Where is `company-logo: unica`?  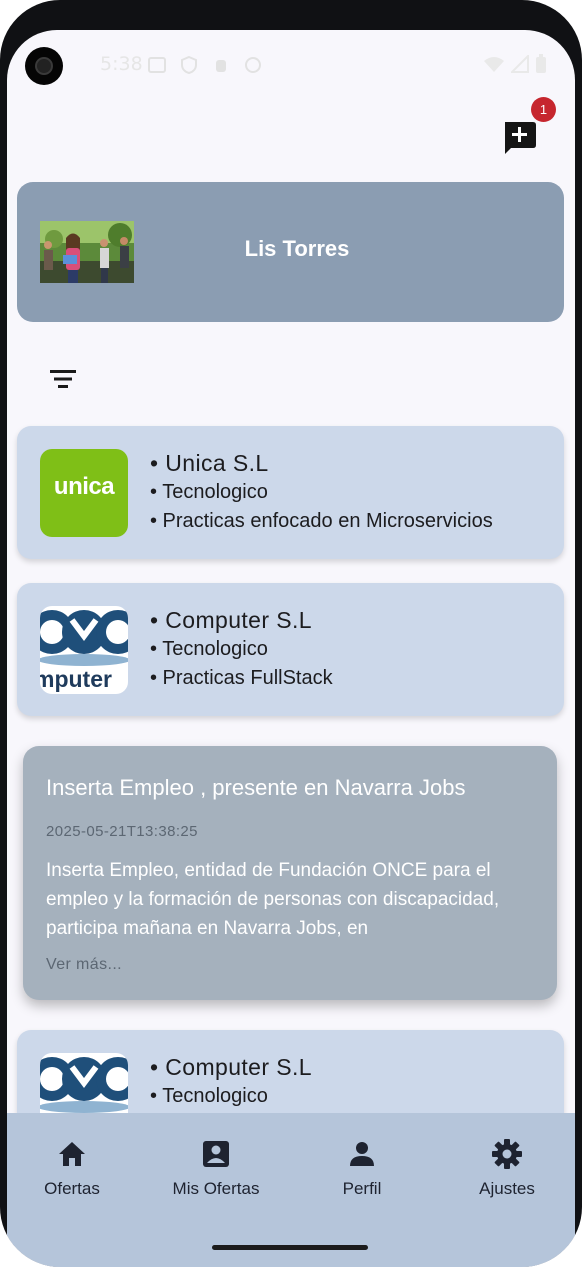 company-logo: unica is located at coordinates (84, 493).